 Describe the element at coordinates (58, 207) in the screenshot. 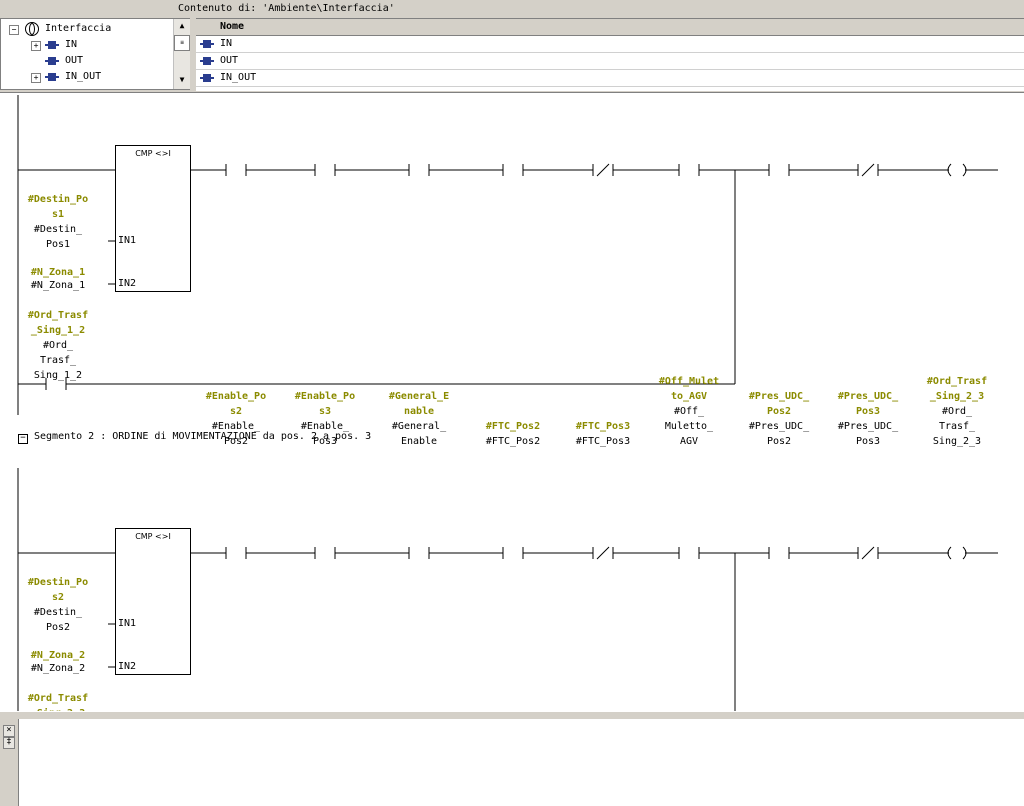

I see `network1-in1-operand: #Destin_Po s1` at that location.